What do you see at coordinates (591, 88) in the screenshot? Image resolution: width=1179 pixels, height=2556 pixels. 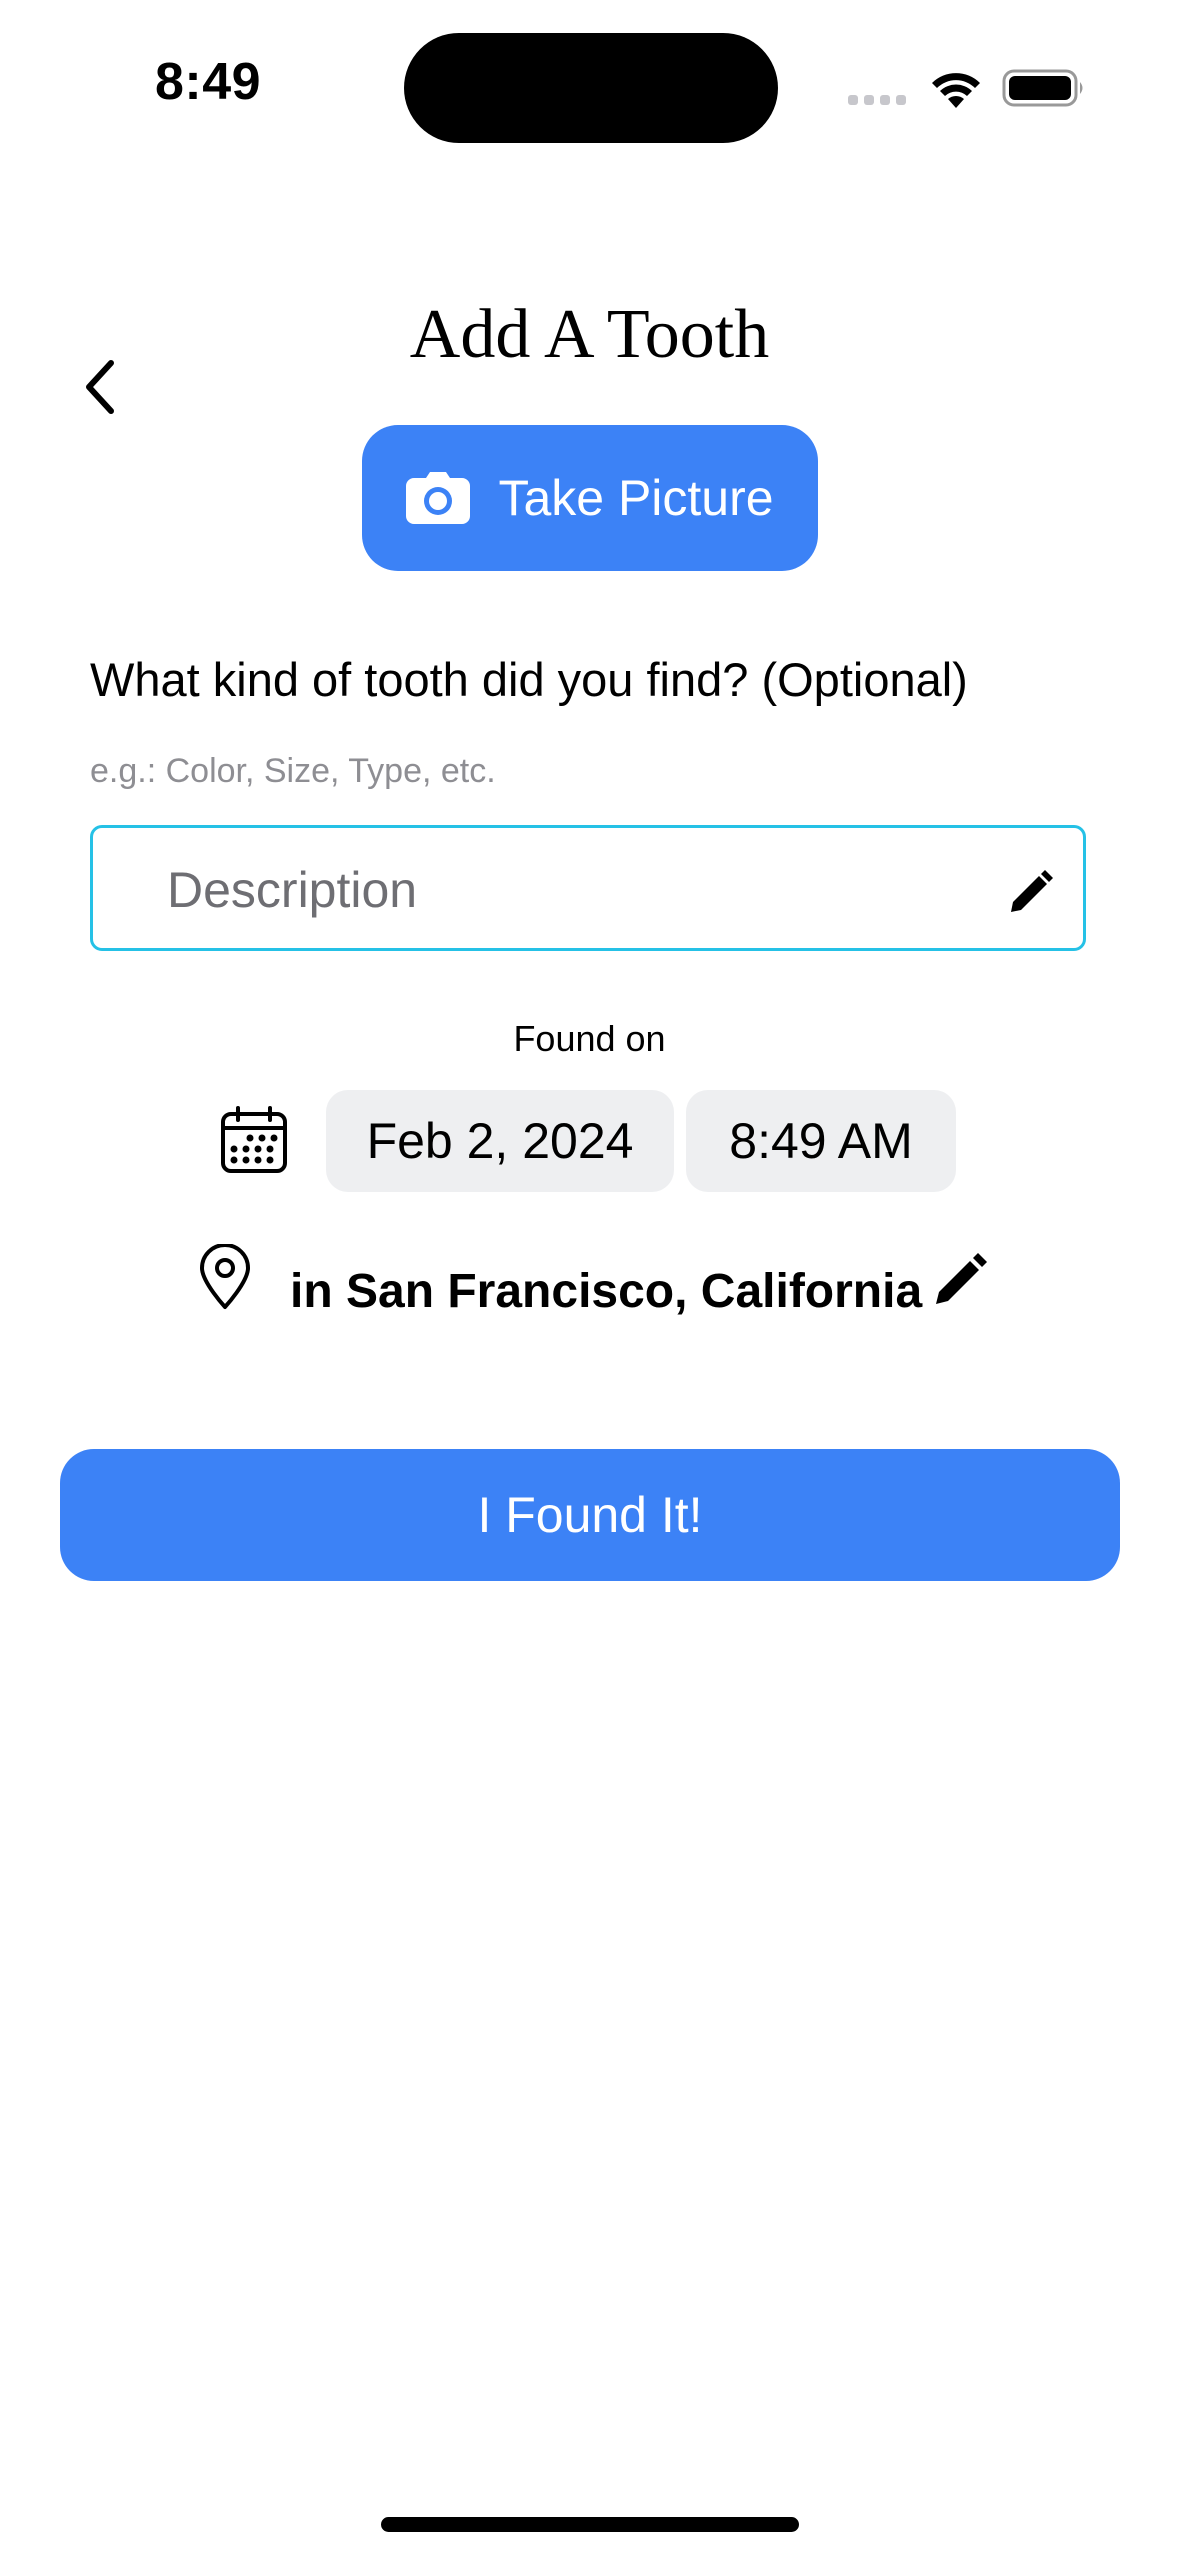 I see `dynamic-island` at bounding box center [591, 88].